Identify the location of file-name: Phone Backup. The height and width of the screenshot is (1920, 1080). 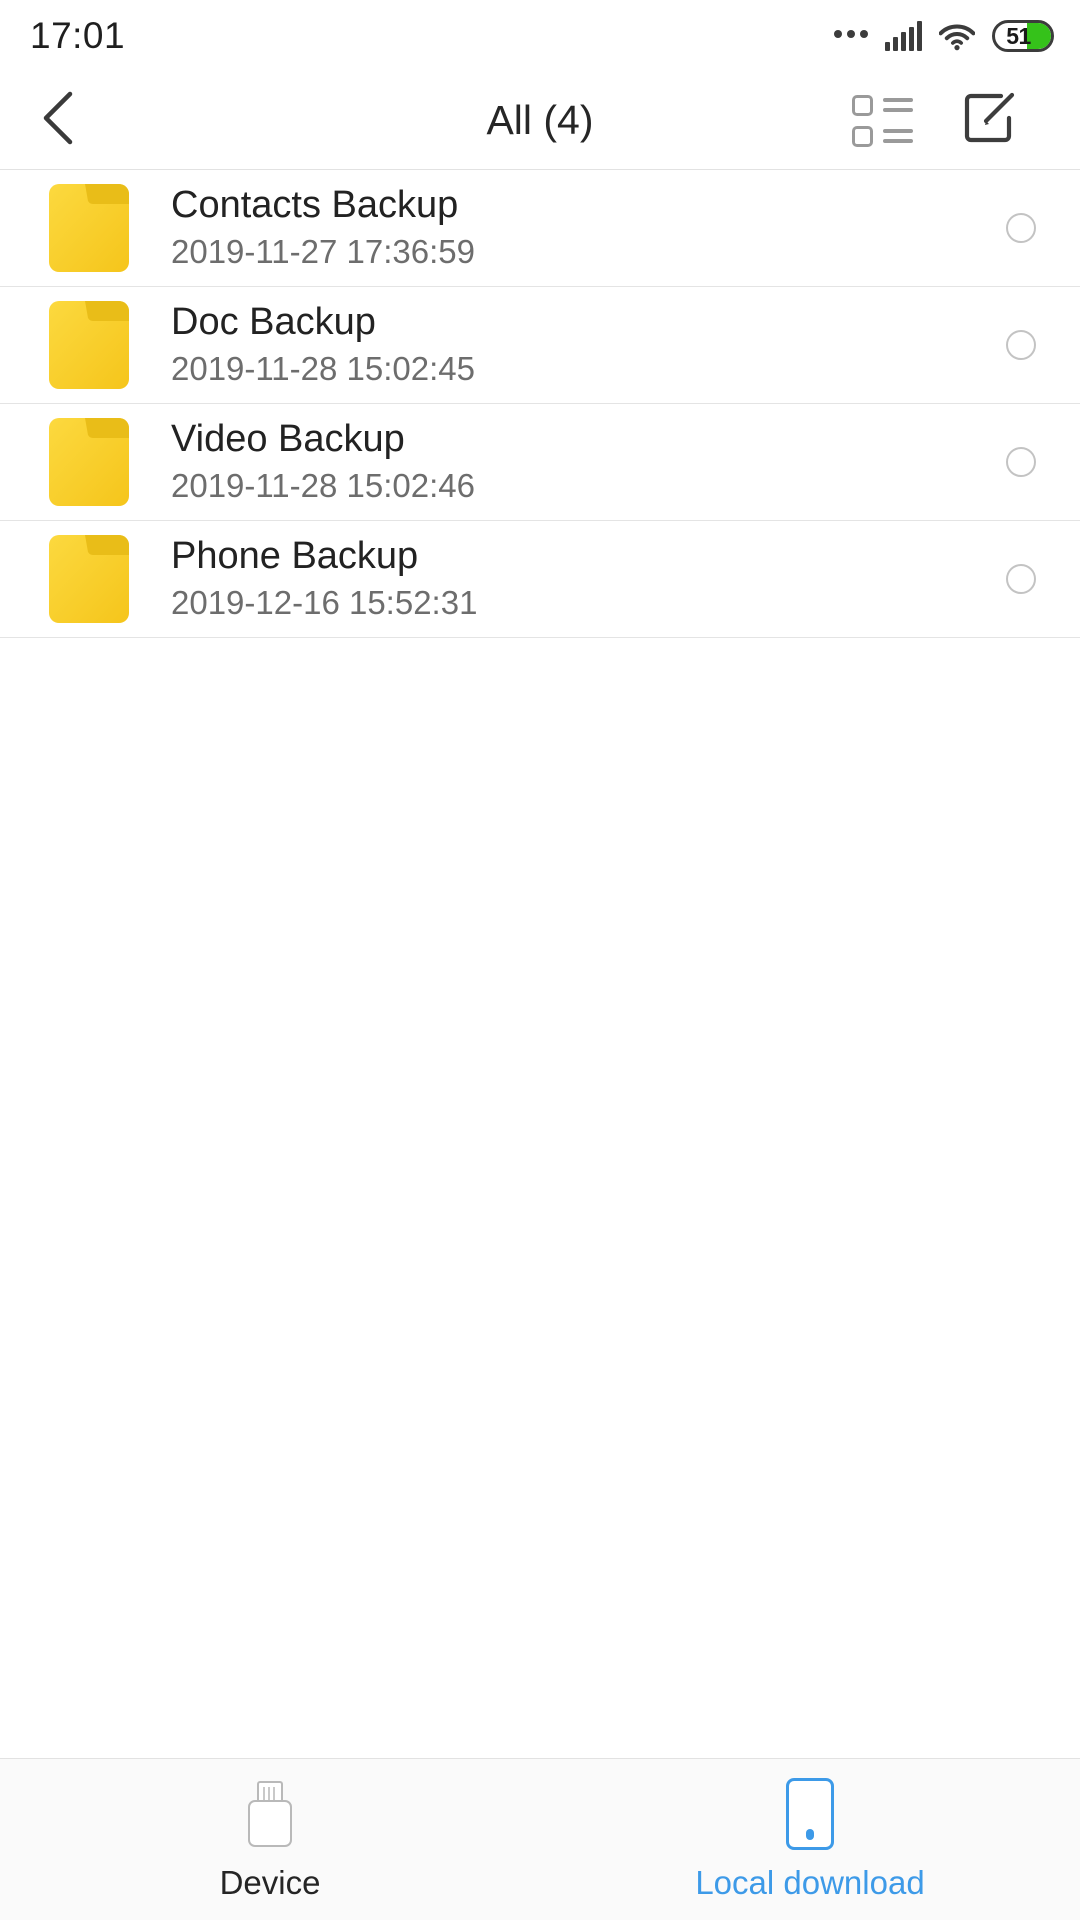
(295, 556).